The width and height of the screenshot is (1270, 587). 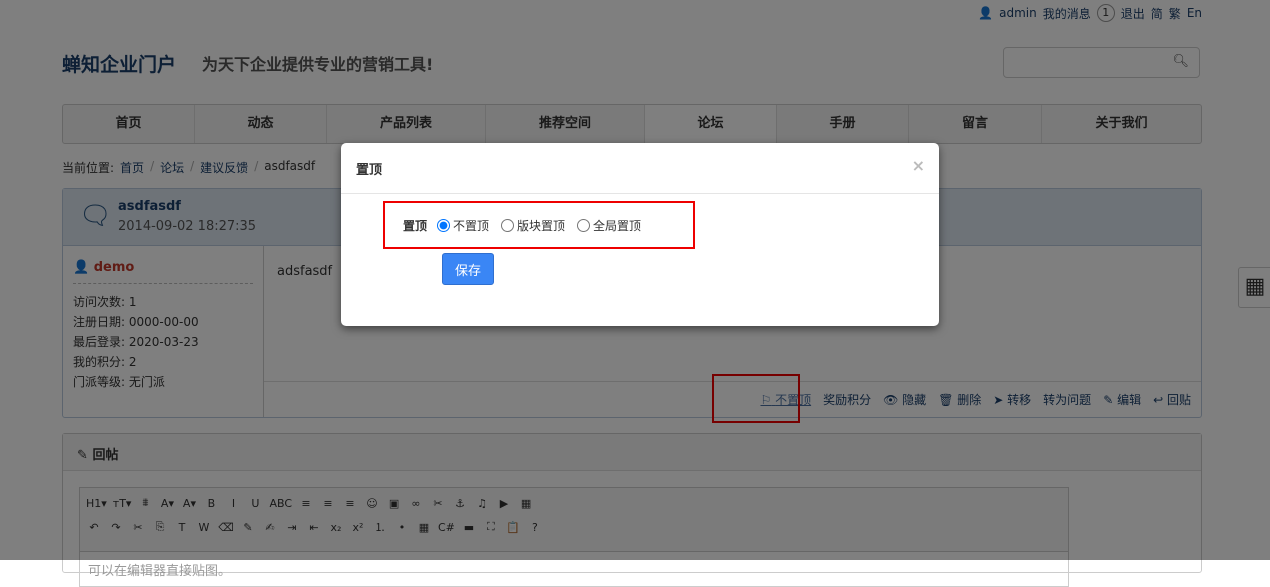 I want to click on close-icon: ×, so click(x=918, y=165).